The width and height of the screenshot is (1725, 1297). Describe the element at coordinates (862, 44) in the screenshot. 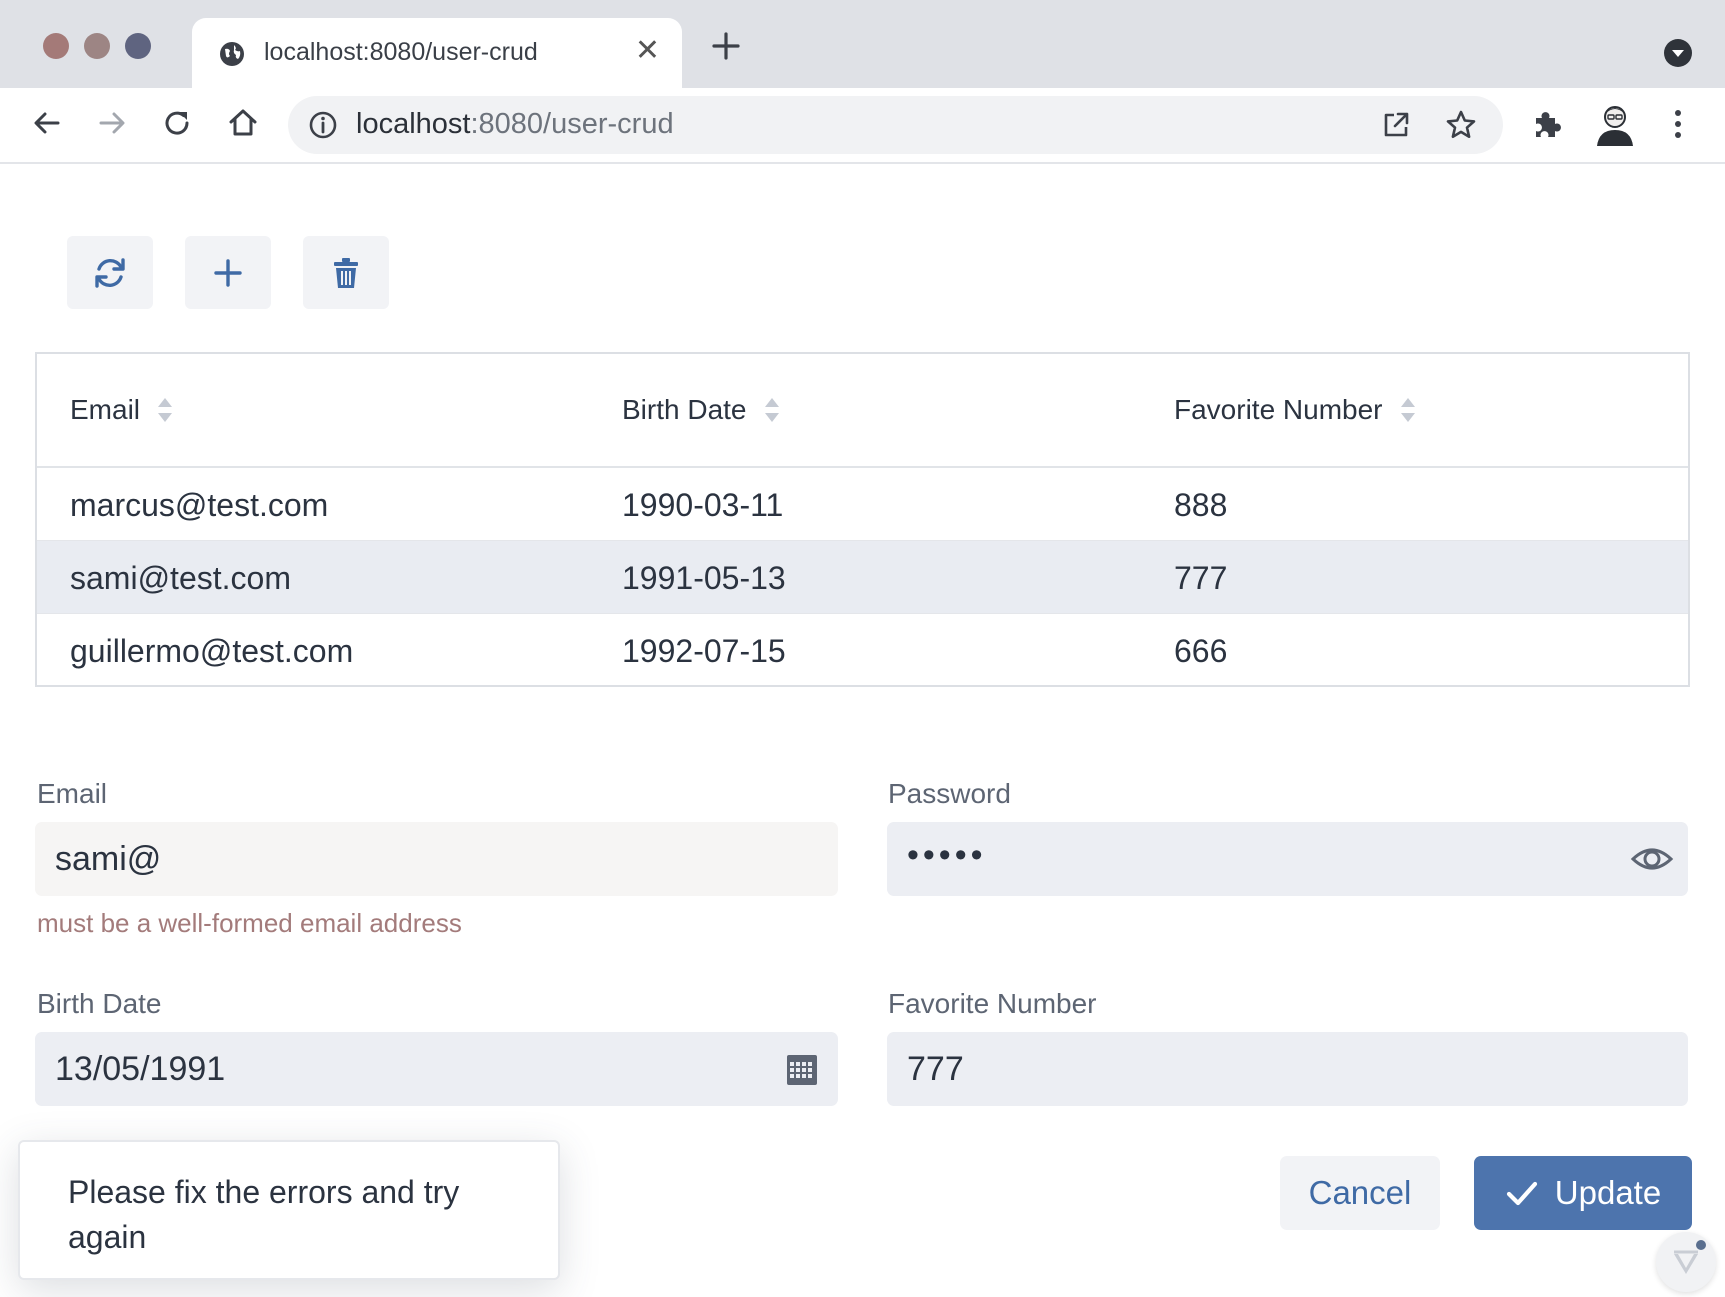

I see `browser-tab-strip: localhost:8080/user-crud ✕` at that location.